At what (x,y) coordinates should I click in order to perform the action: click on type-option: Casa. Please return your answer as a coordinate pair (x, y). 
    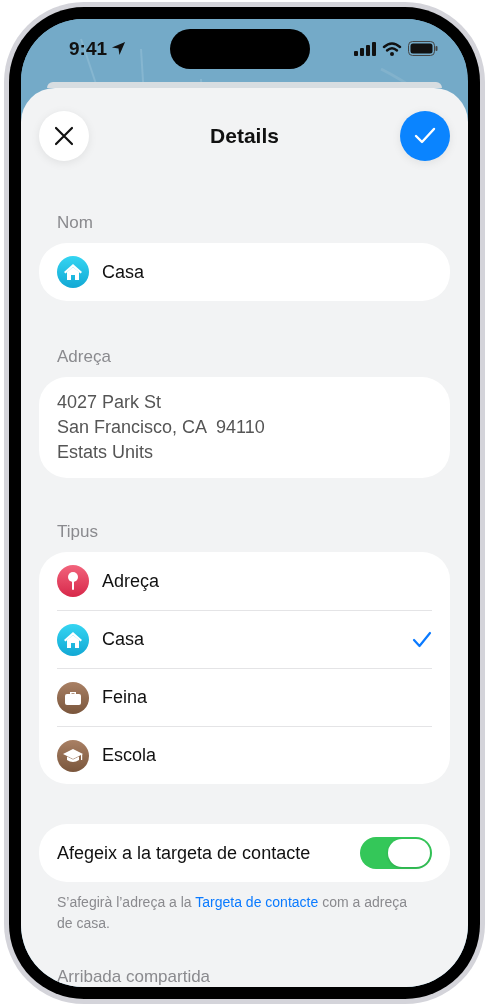
    Looking at the image, I should click on (244, 639).